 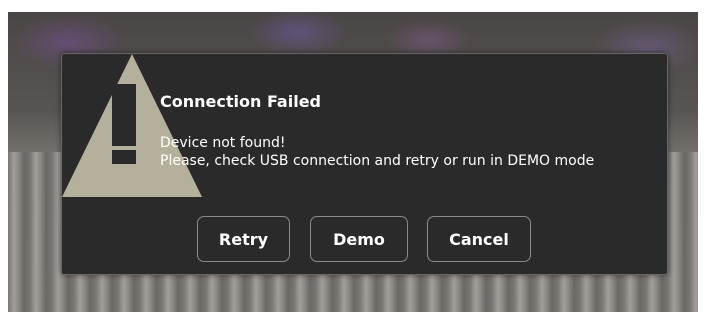 I want to click on demo-button: Demo, so click(x=359, y=239).